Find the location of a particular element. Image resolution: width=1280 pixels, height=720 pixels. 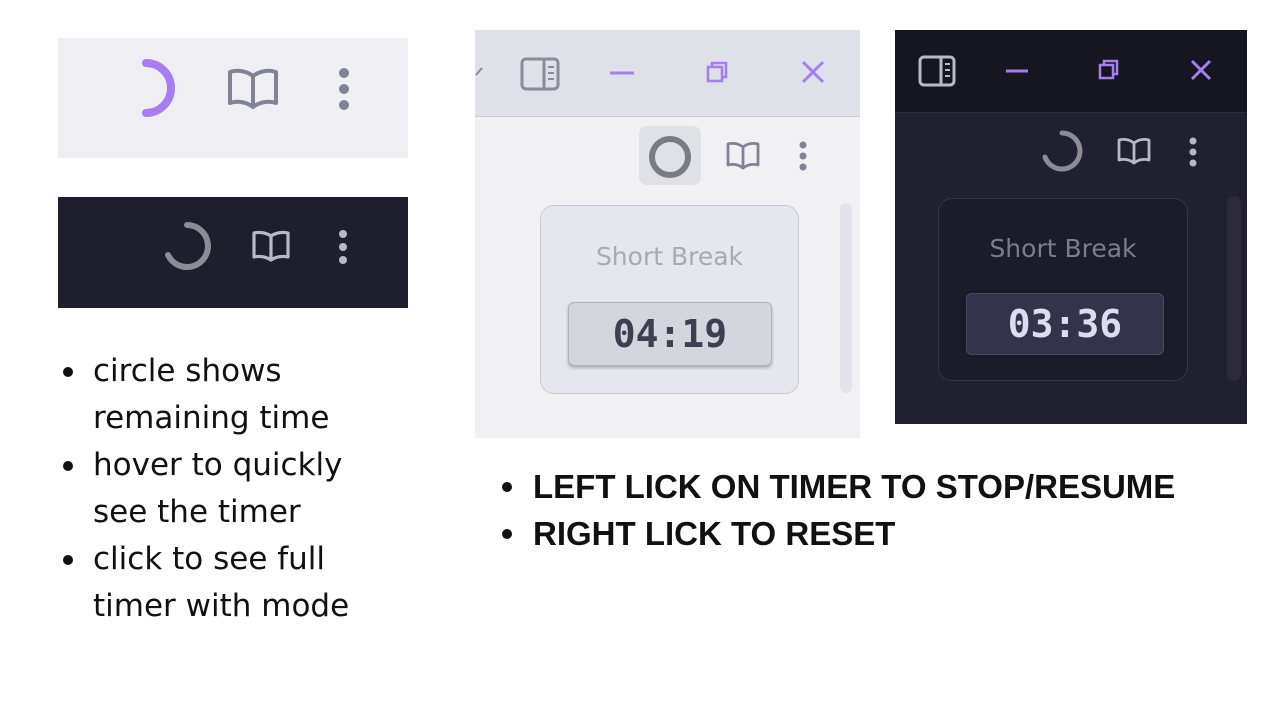

note-item: RIGHT LICK TO RESET is located at coordinates (848, 533).